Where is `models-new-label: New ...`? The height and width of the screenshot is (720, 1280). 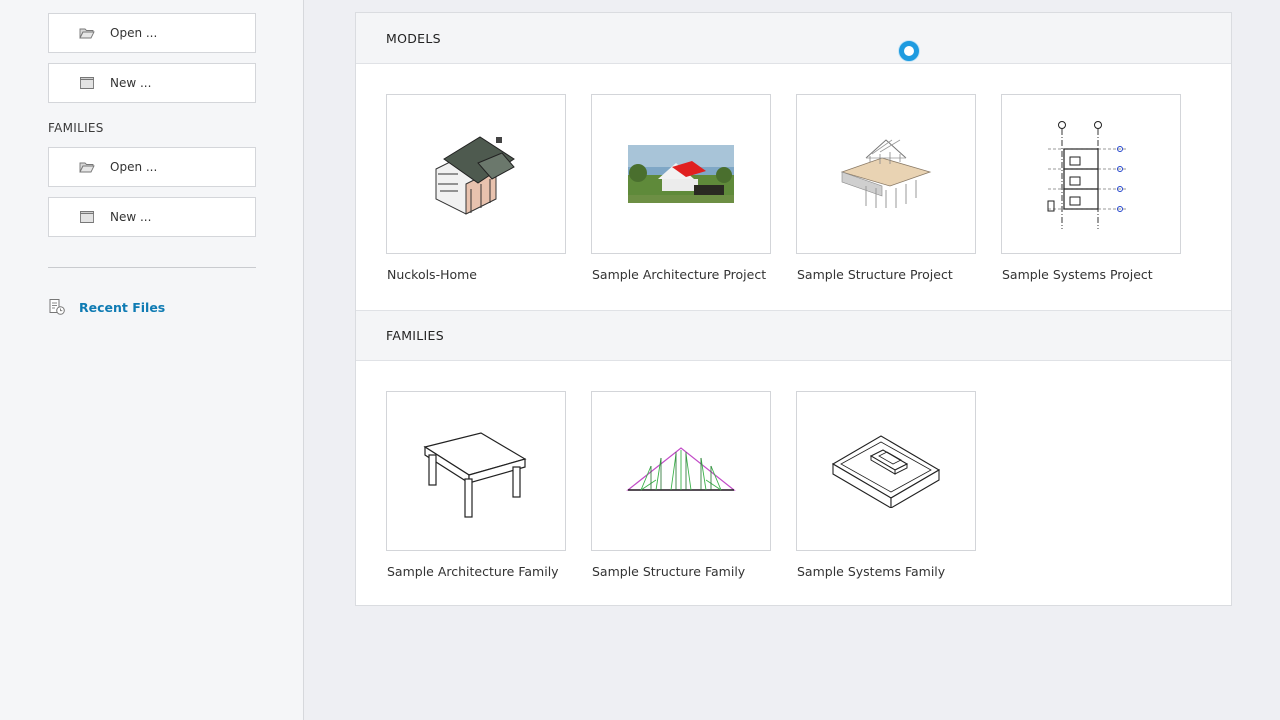 models-new-label: New ... is located at coordinates (131, 83).